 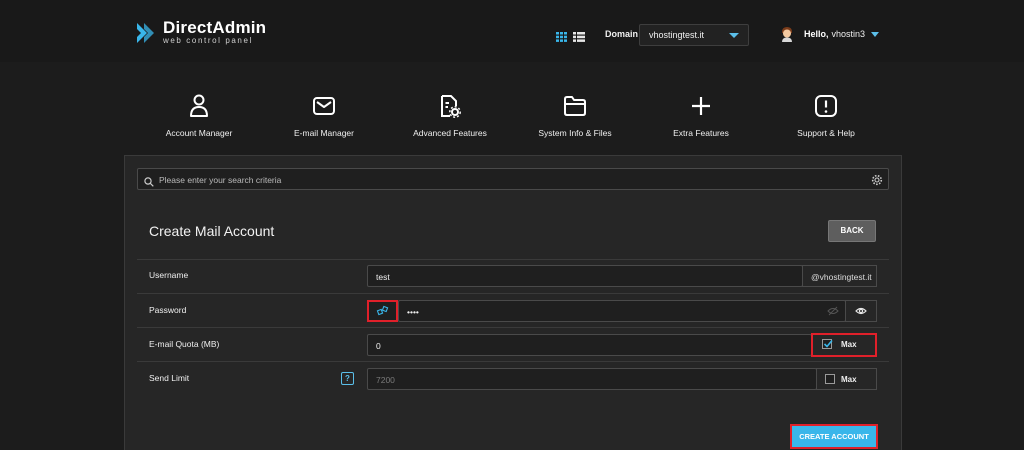 I want to click on domain-suffix: @vhostingtest.it, so click(x=839, y=276).